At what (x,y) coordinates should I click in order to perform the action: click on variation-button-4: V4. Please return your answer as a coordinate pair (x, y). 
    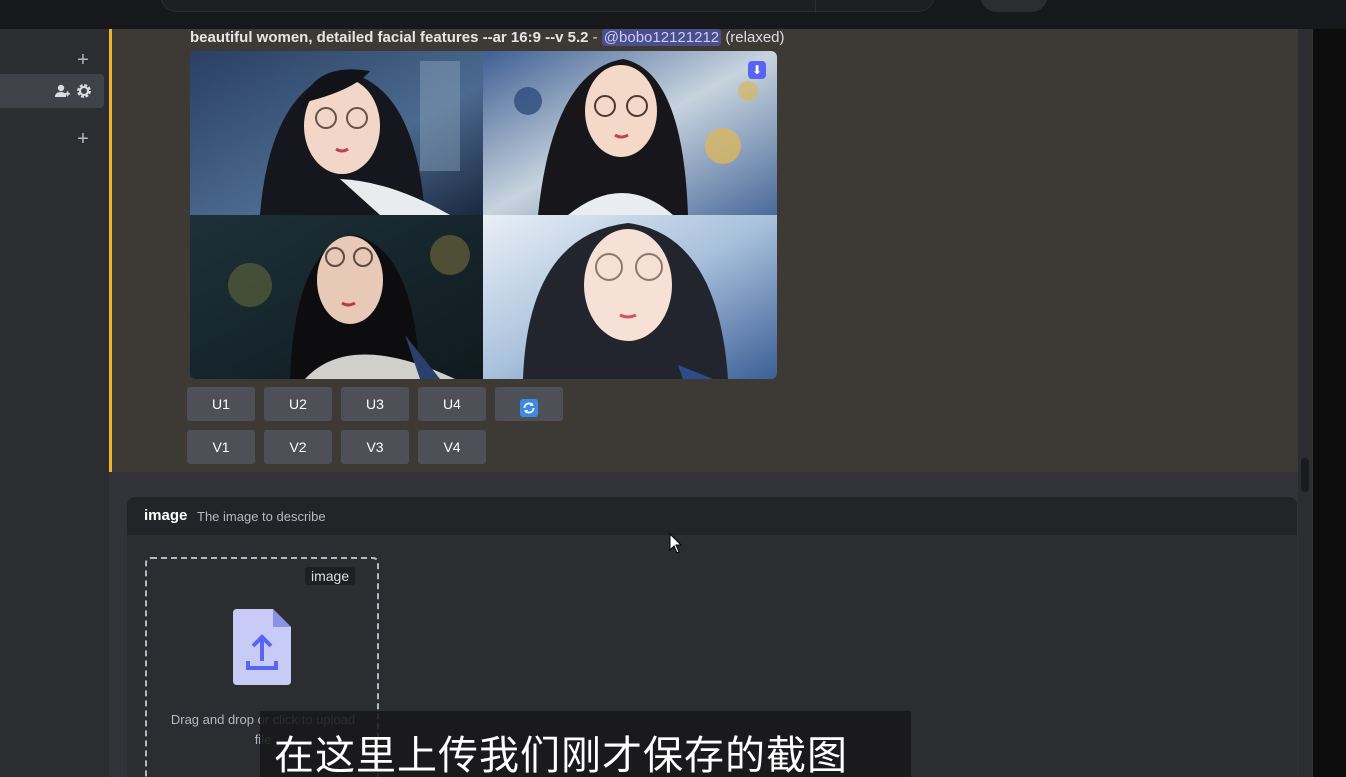
    Looking at the image, I should click on (452, 447).